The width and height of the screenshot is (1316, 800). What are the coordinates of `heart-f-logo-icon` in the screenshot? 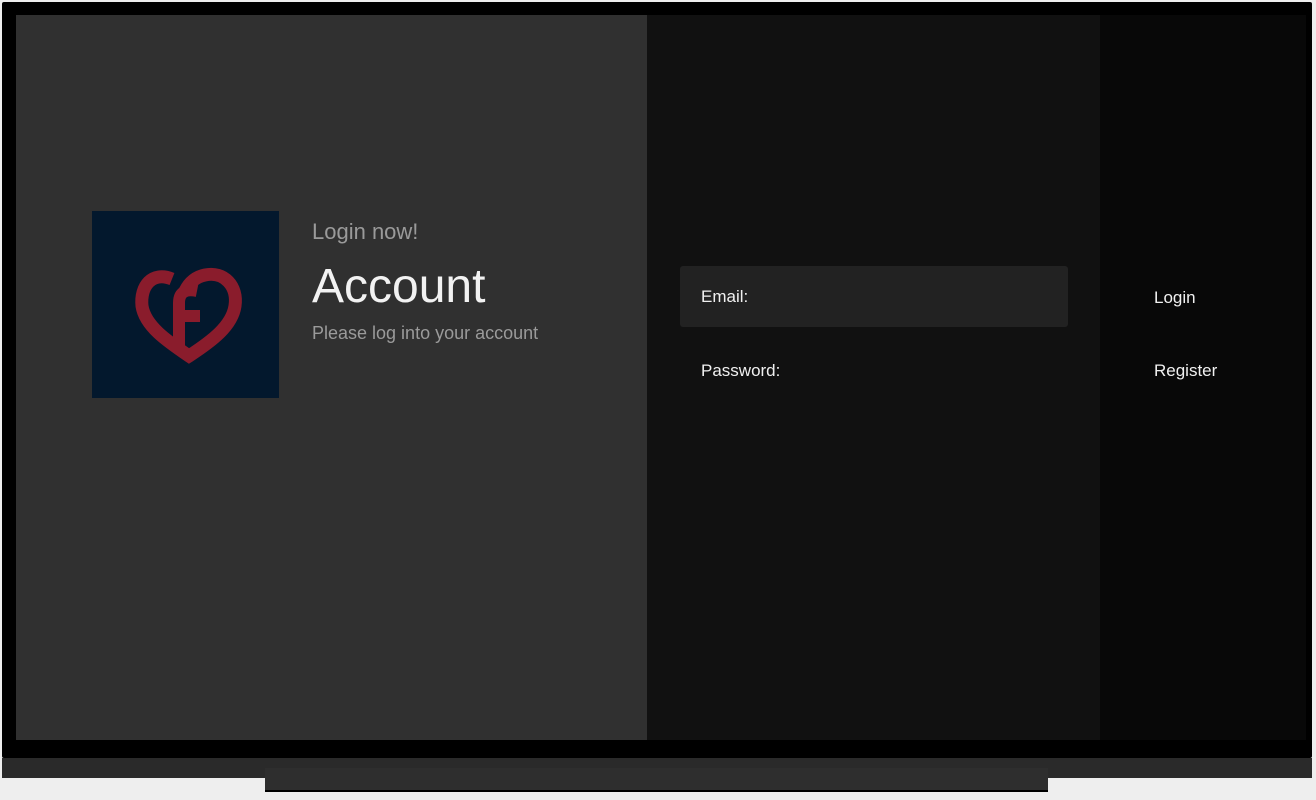 It's located at (188, 315).